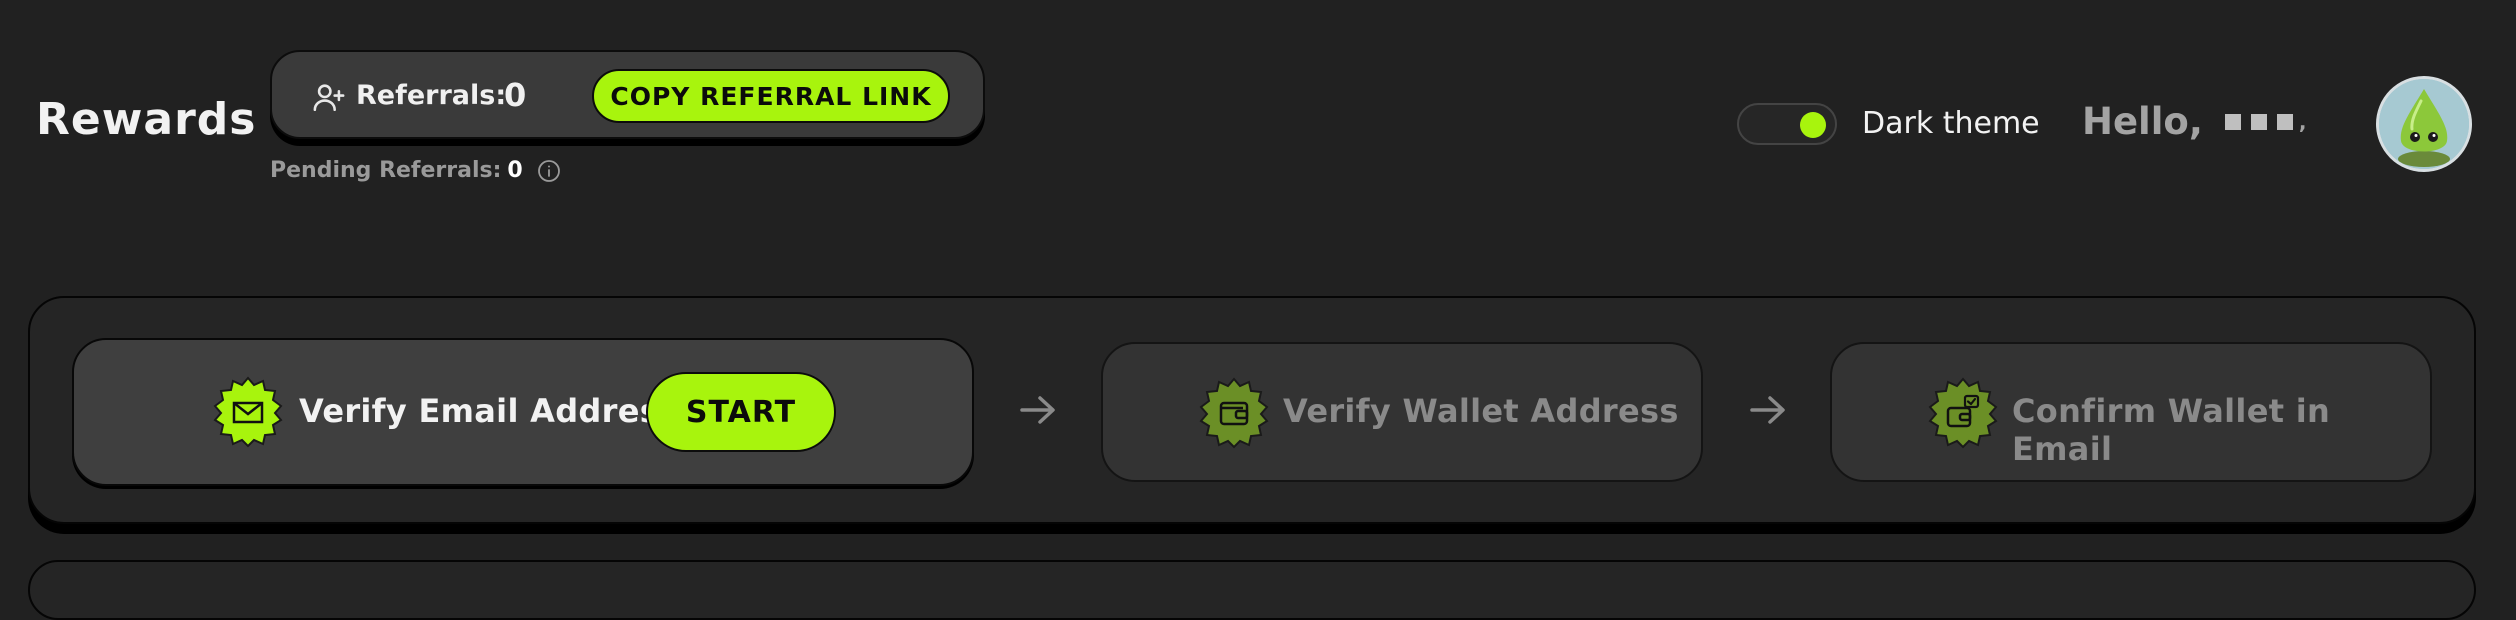 This screenshot has height=620, width=2516. Describe the element at coordinates (515, 170) in the screenshot. I see `pending-referrals-count: 0` at that location.